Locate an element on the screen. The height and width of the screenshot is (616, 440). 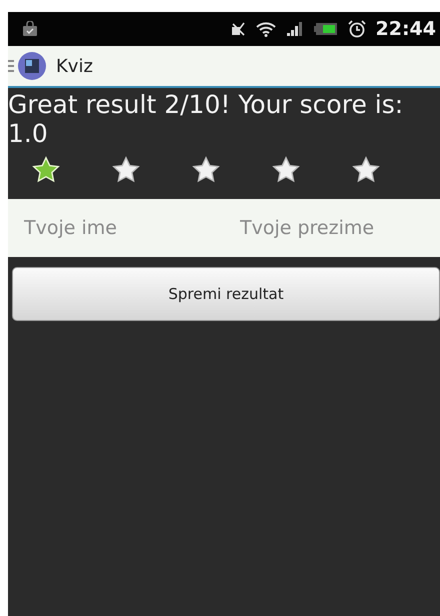
input-field: Tvoje ime is located at coordinates (116, 228).